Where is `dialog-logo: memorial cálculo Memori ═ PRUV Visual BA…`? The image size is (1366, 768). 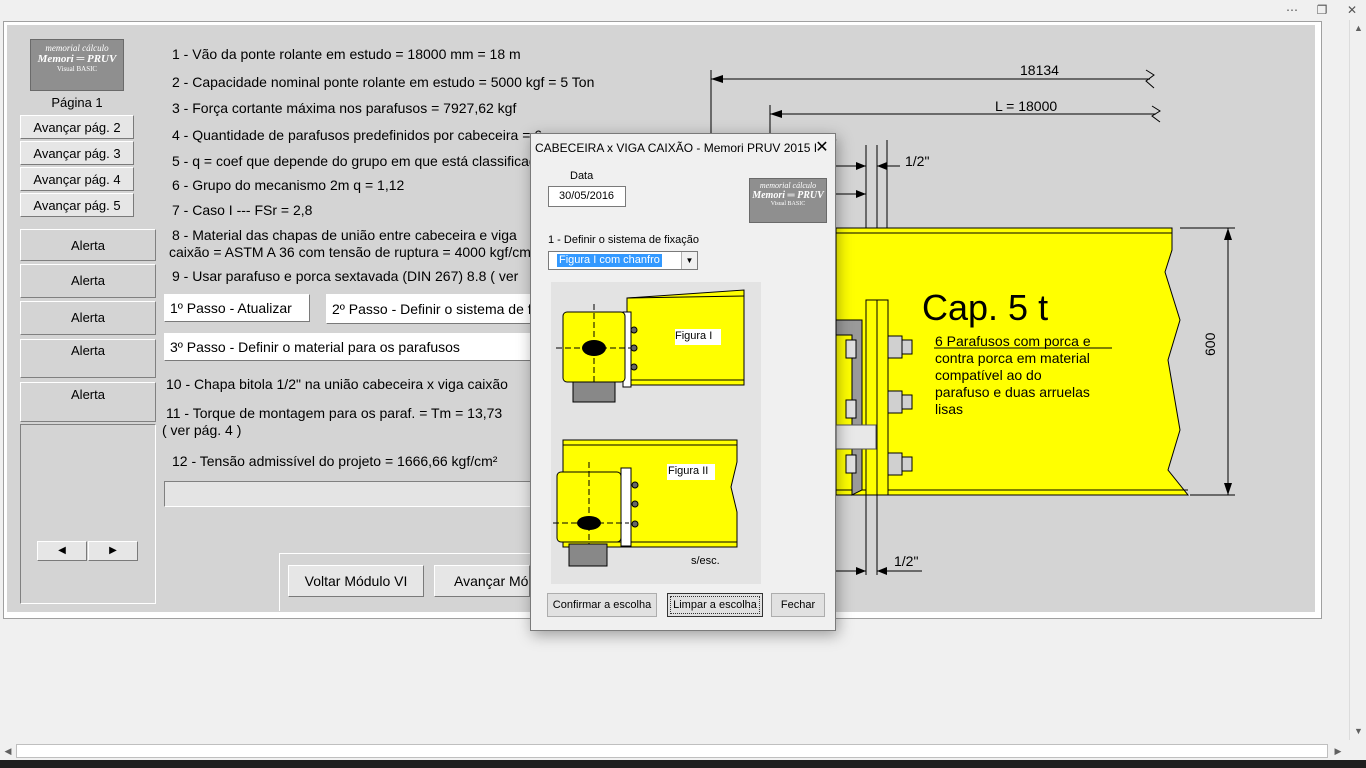
dialog-logo: memorial cálculo Memori ═ PRUV Visual BA… is located at coordinates (788, 200).